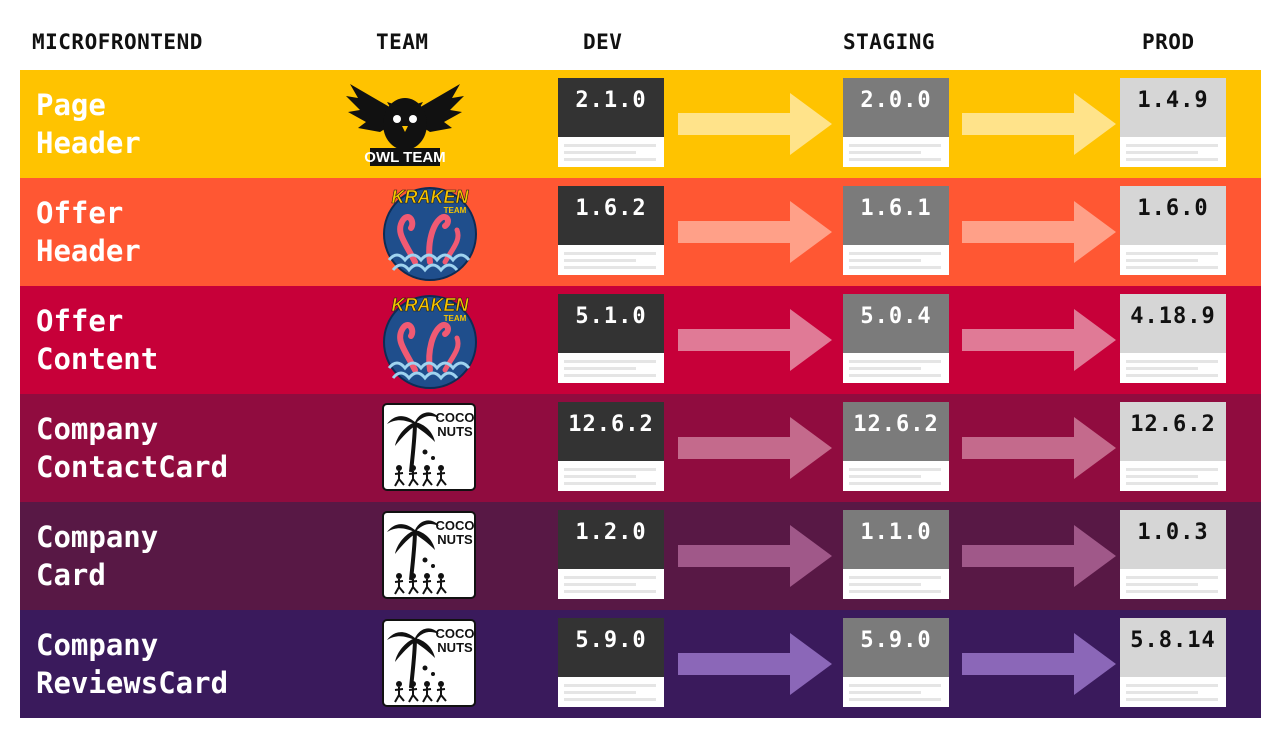 Image resolution: width=1280 pixels, height=737 pixels. Describe the element at coordinates (611, 323) in the screenshot. I see `dev-version-card-version: 5.1.0` at that location.